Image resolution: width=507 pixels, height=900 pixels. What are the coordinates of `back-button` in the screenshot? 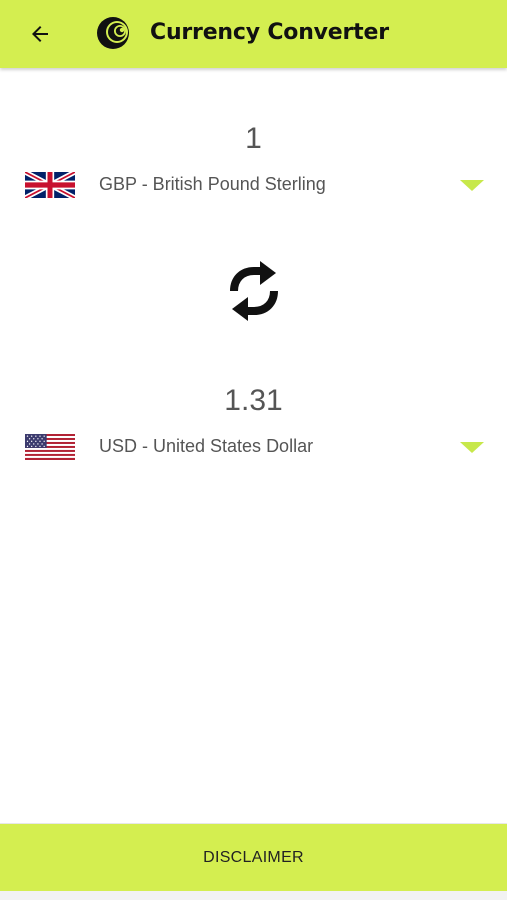 It's located at (40, 34).